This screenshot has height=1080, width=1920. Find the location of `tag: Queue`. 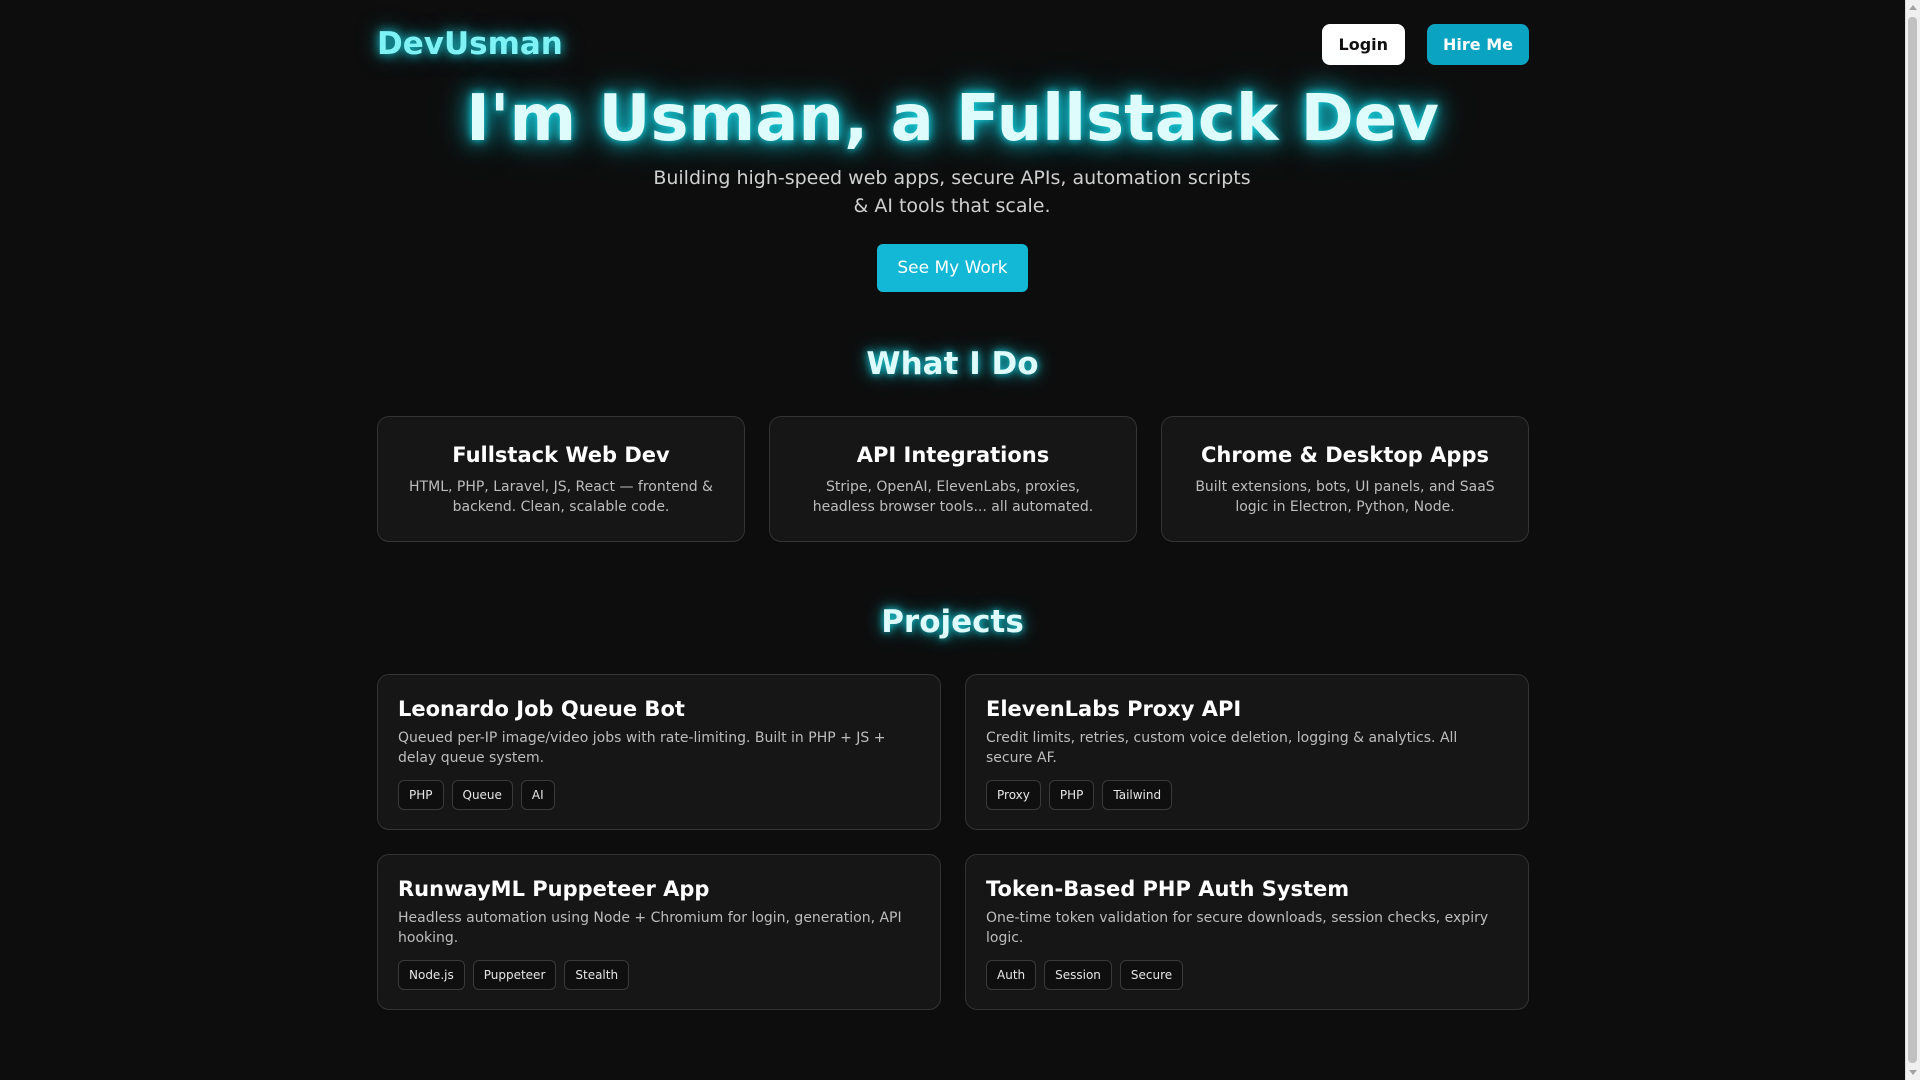

tag: Queue is located at coordinates (482, 795).